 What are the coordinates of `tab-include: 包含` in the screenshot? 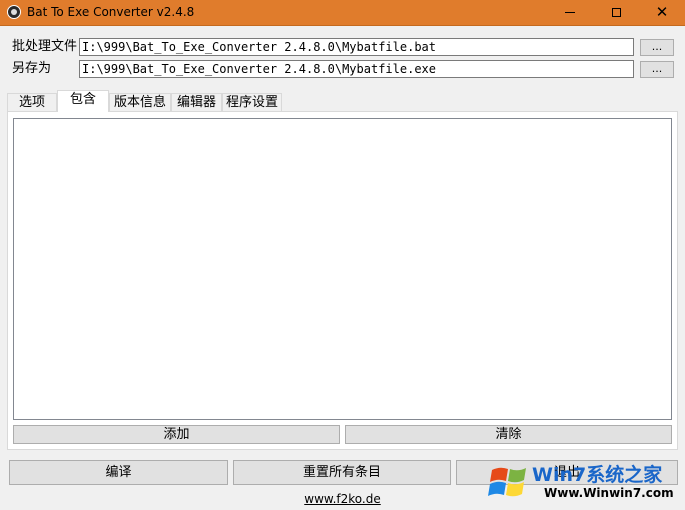 It's located at (83, 101).